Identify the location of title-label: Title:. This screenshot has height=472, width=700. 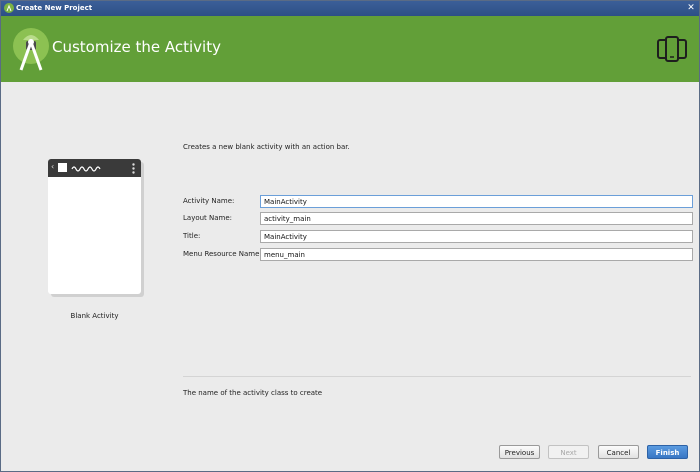
(192, 236).